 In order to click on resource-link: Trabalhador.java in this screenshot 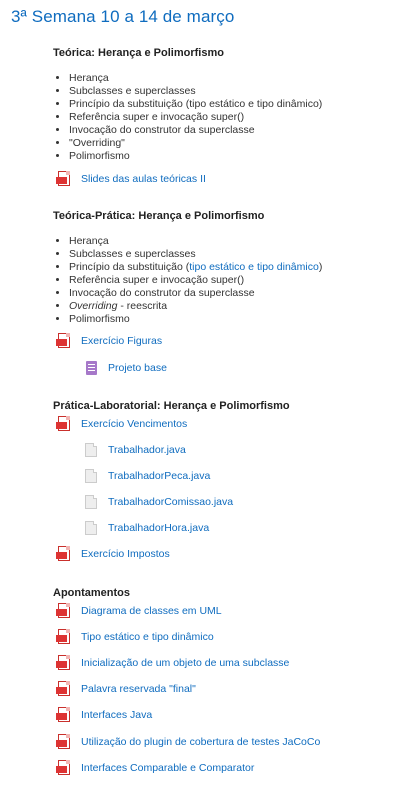, I will do `click(147, 450)`.